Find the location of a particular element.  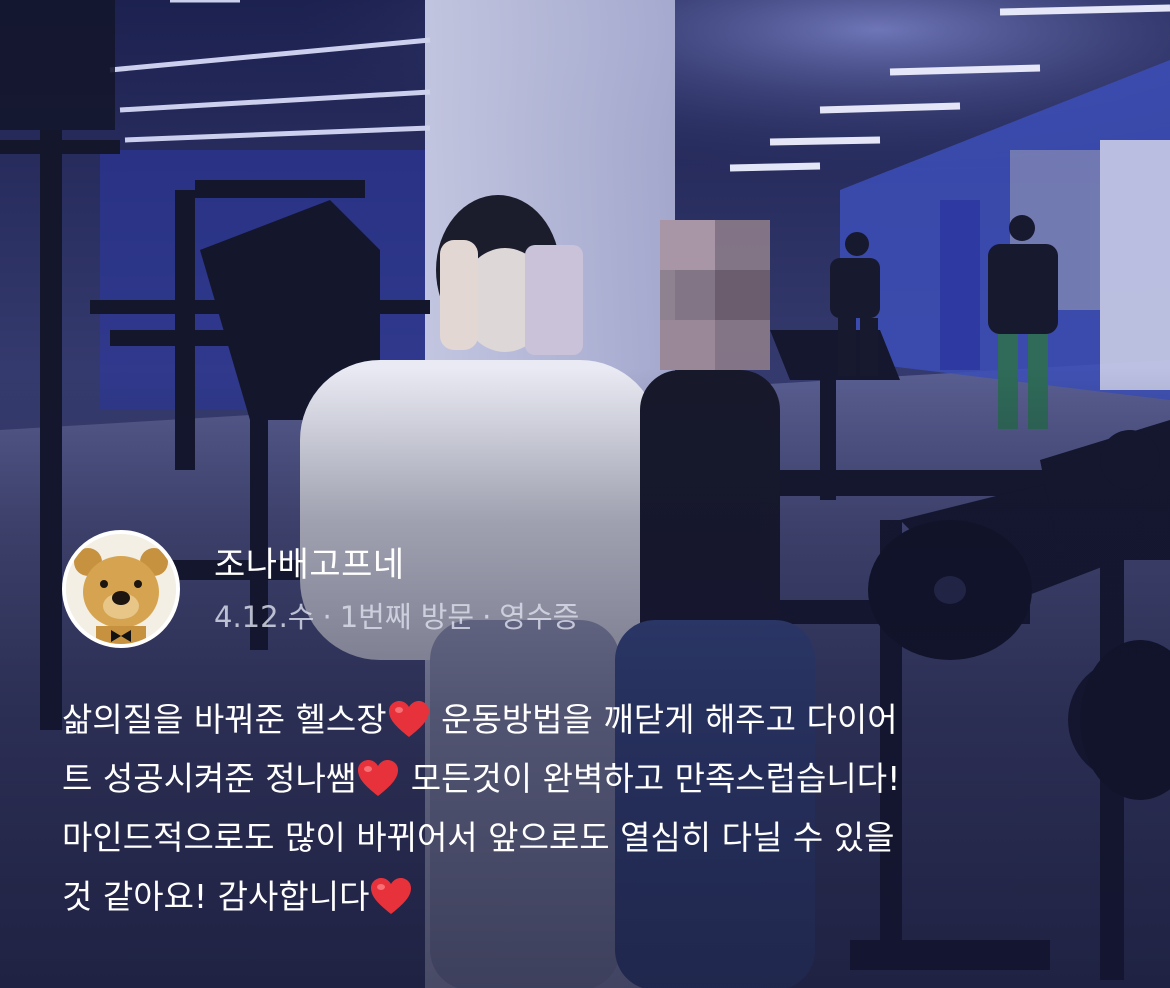

review-line: 삶의질을 바꿔준 헬스장 운동방법을 깨닫게 해주고 다이어 is located at coordinates (480, 719).